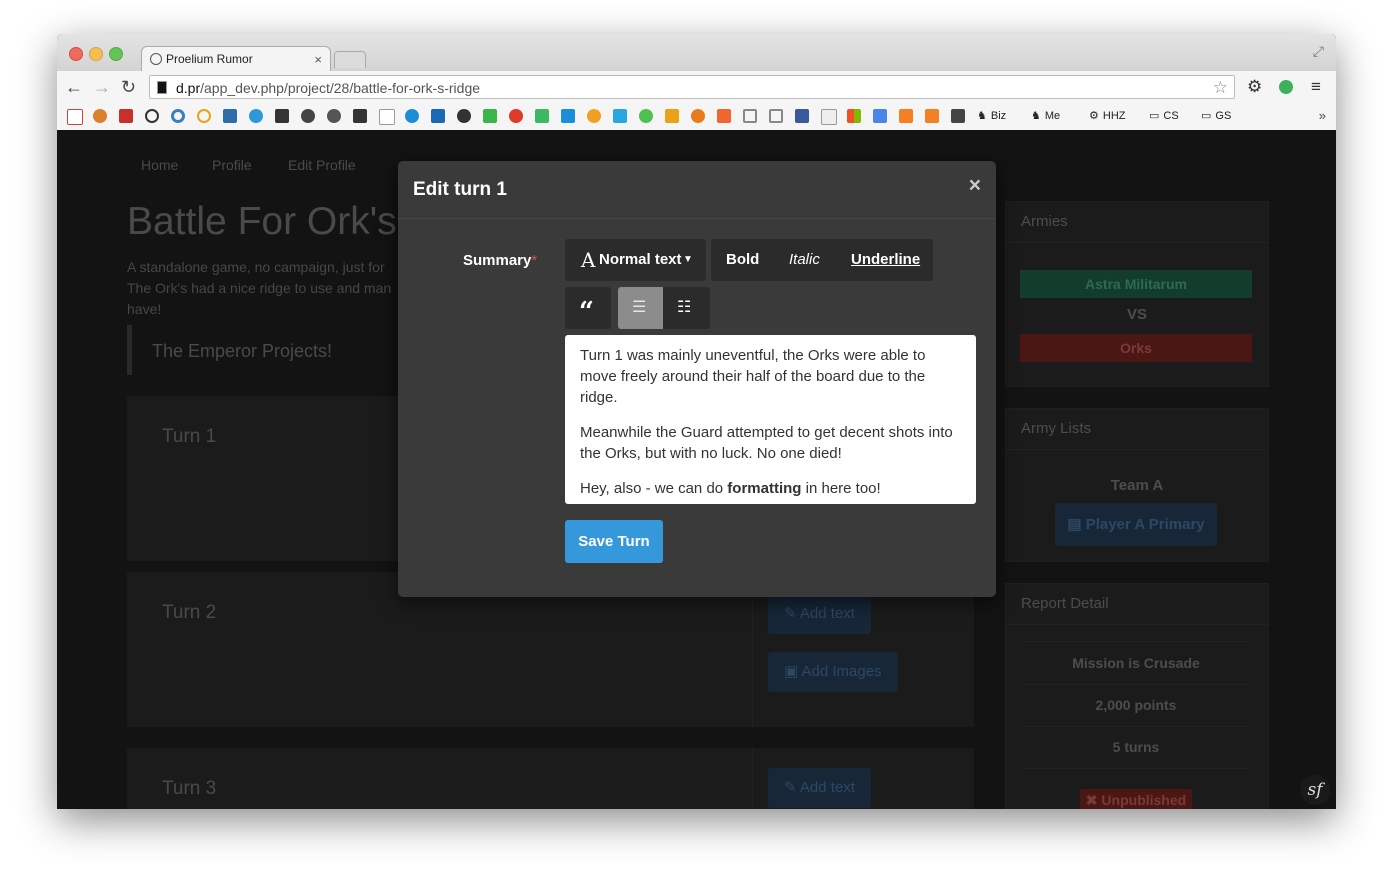 The height and width of the screenshot is (888, 1393). I want to click on url-host: d.pr, so click(188, 88).